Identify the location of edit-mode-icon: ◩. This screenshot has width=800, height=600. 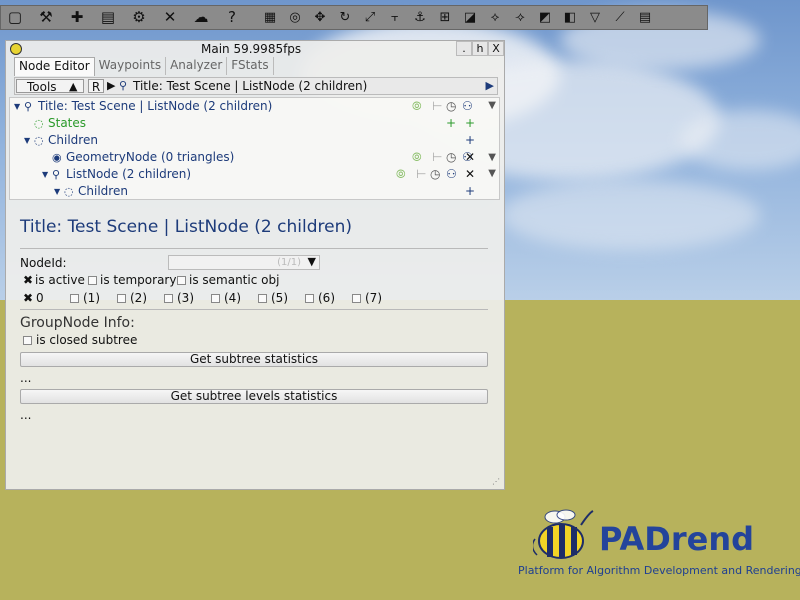
(545, 18).